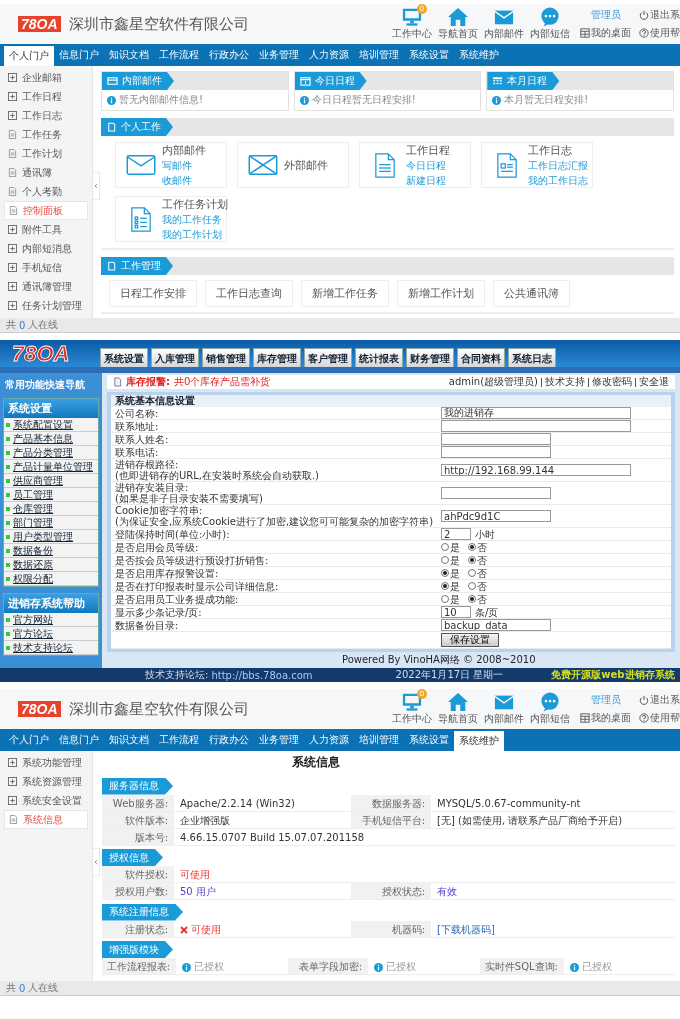 This screenshot has width=680, height=1019. I want to click on user-link: 技术支持, so click(565, 382).